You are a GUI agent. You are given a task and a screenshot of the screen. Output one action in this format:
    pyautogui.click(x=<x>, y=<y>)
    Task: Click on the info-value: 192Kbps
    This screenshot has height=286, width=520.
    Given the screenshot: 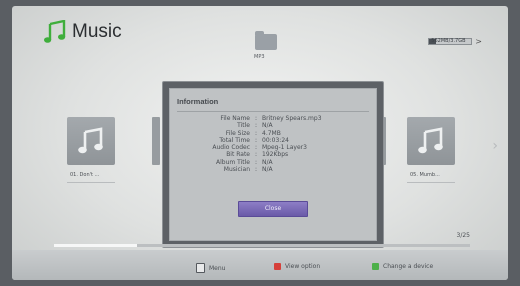 What is the action you would take?
    pyautogui.click(x=275, y=155)
    